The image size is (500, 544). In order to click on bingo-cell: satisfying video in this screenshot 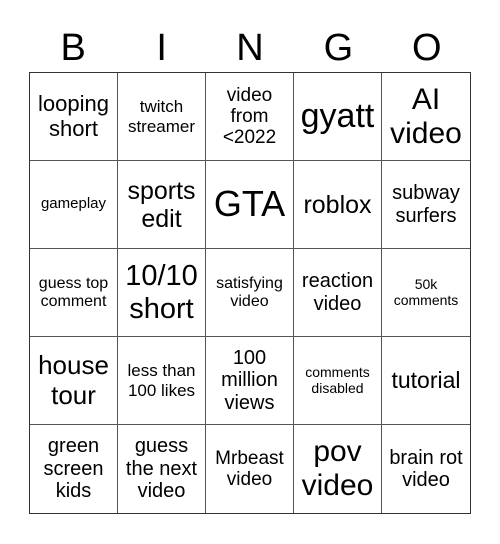, I will do `click(250, 293)`.